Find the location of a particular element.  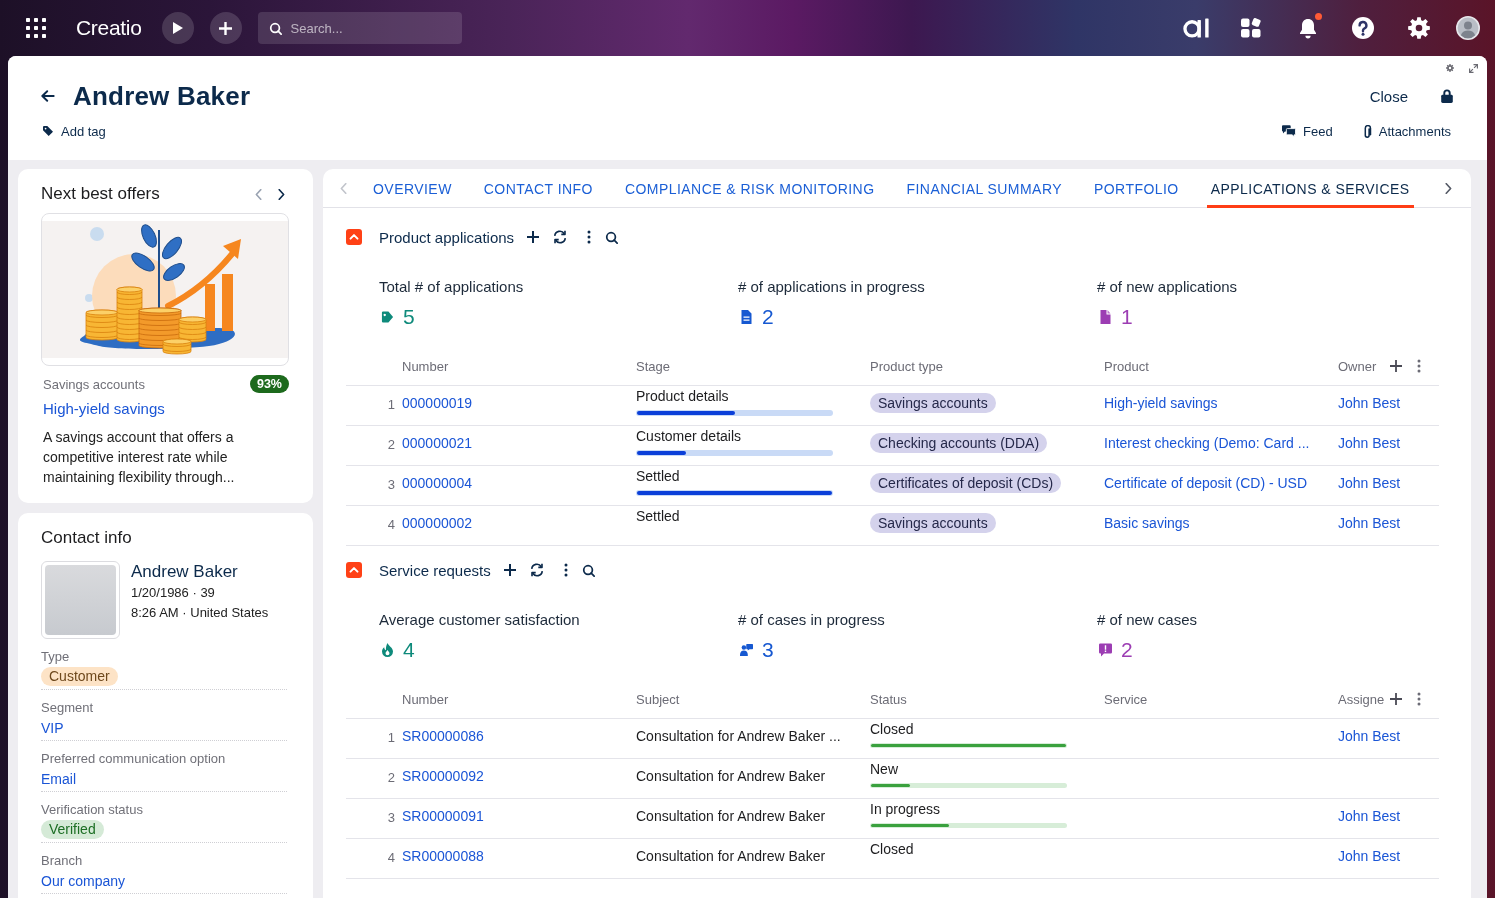

column-header: Owner is located at coordinates (1357, 366).